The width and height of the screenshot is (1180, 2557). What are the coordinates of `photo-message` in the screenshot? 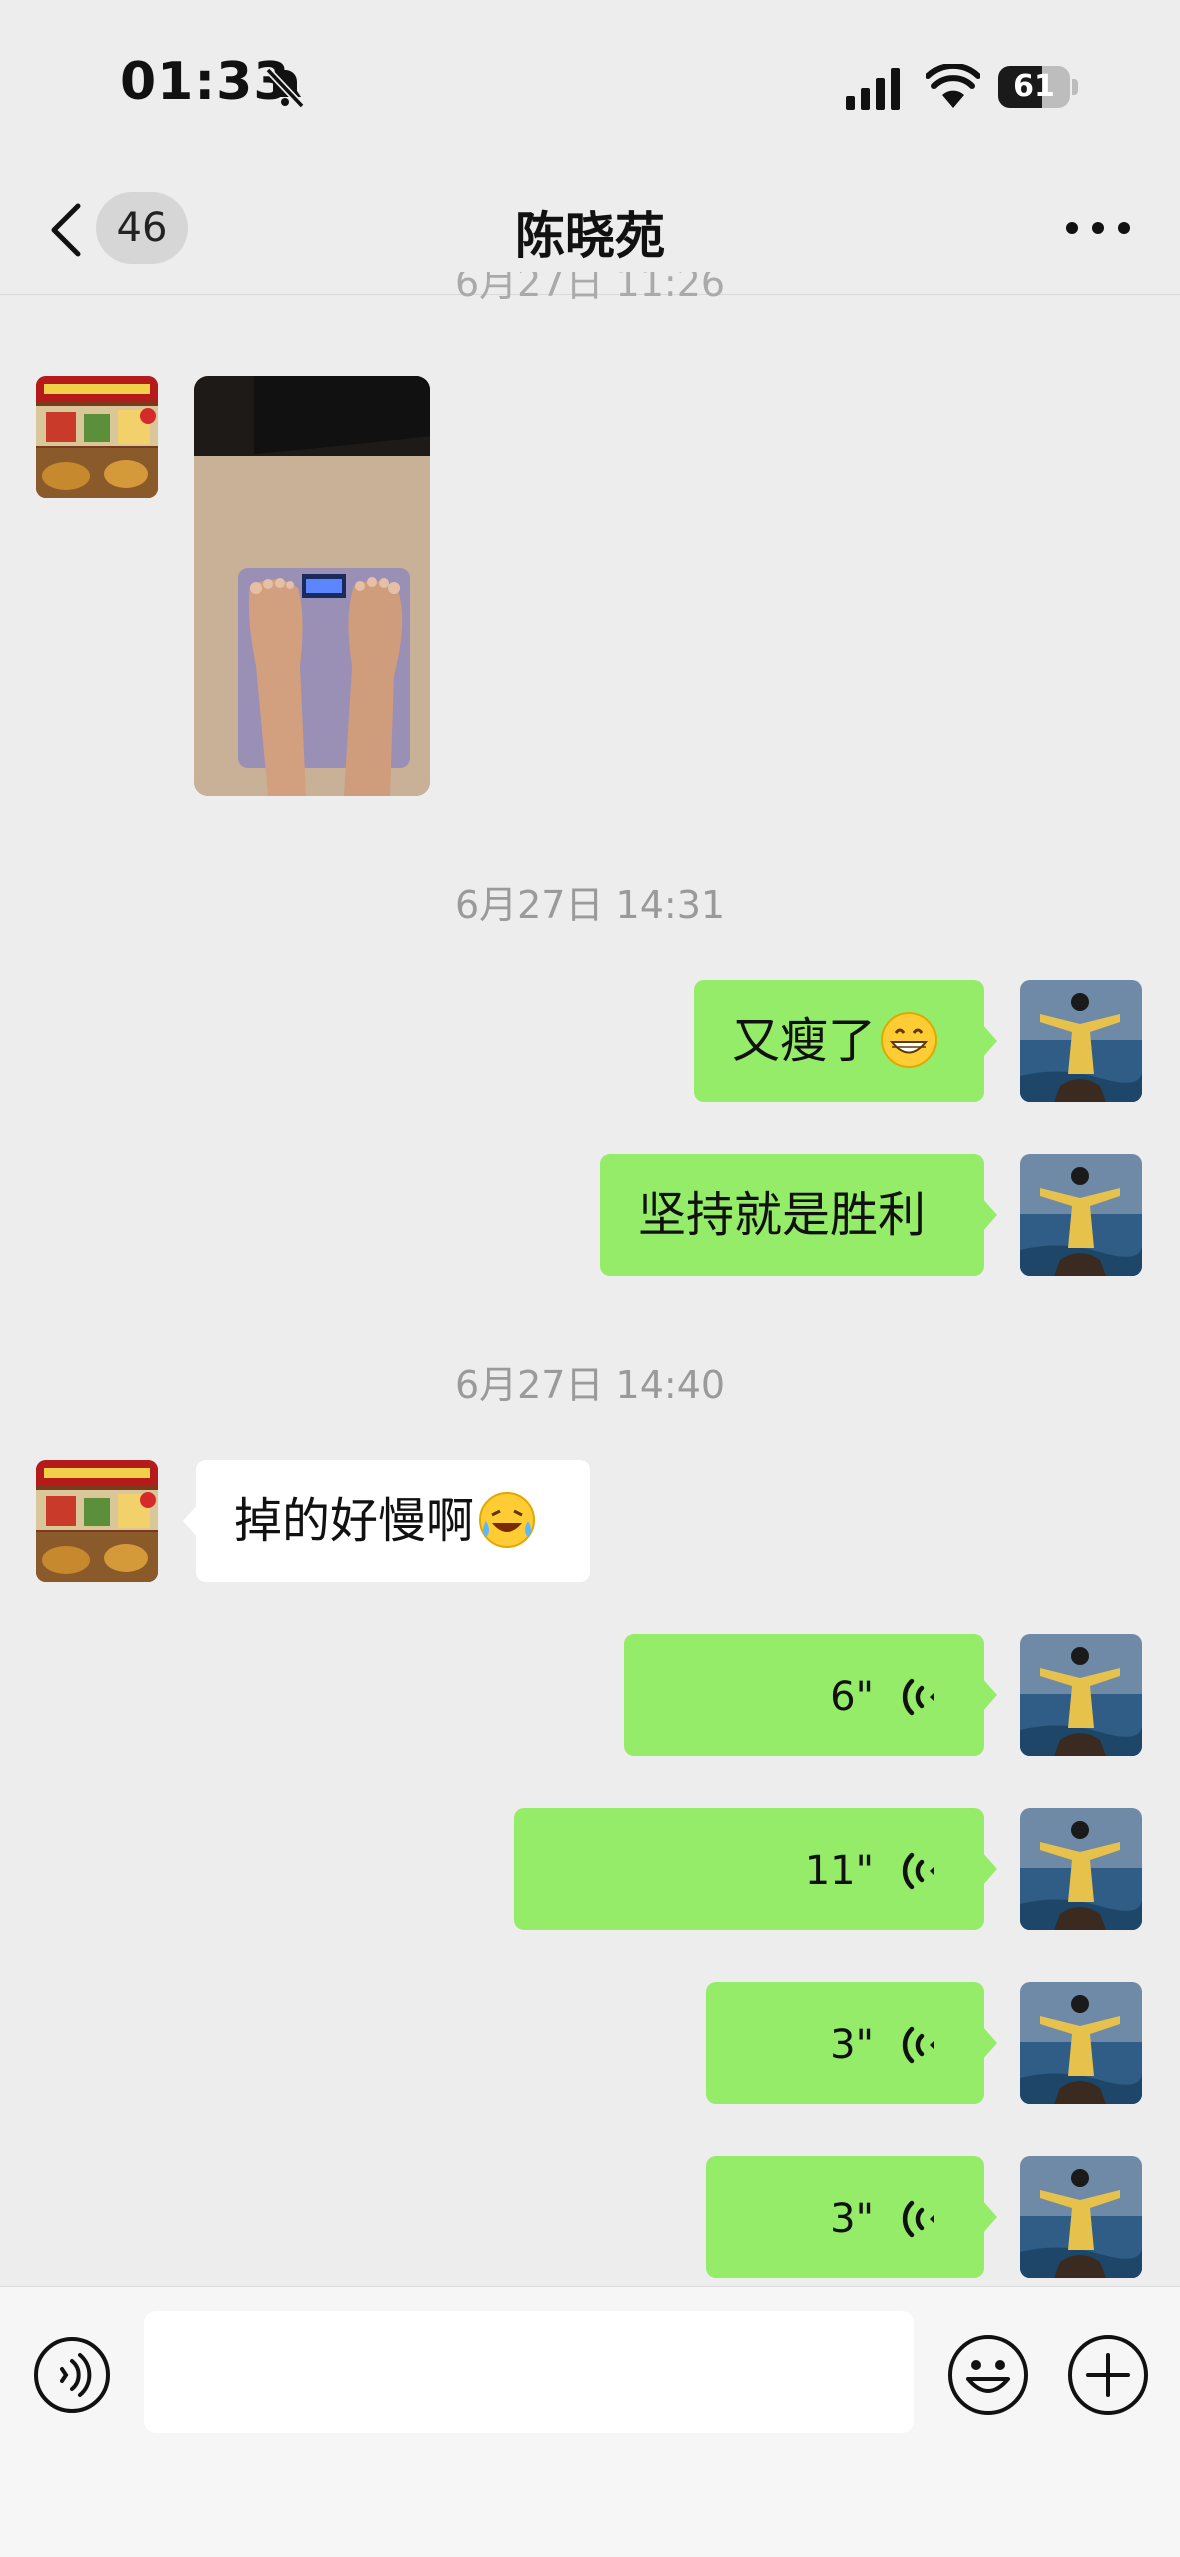 It's located at (312, 586).